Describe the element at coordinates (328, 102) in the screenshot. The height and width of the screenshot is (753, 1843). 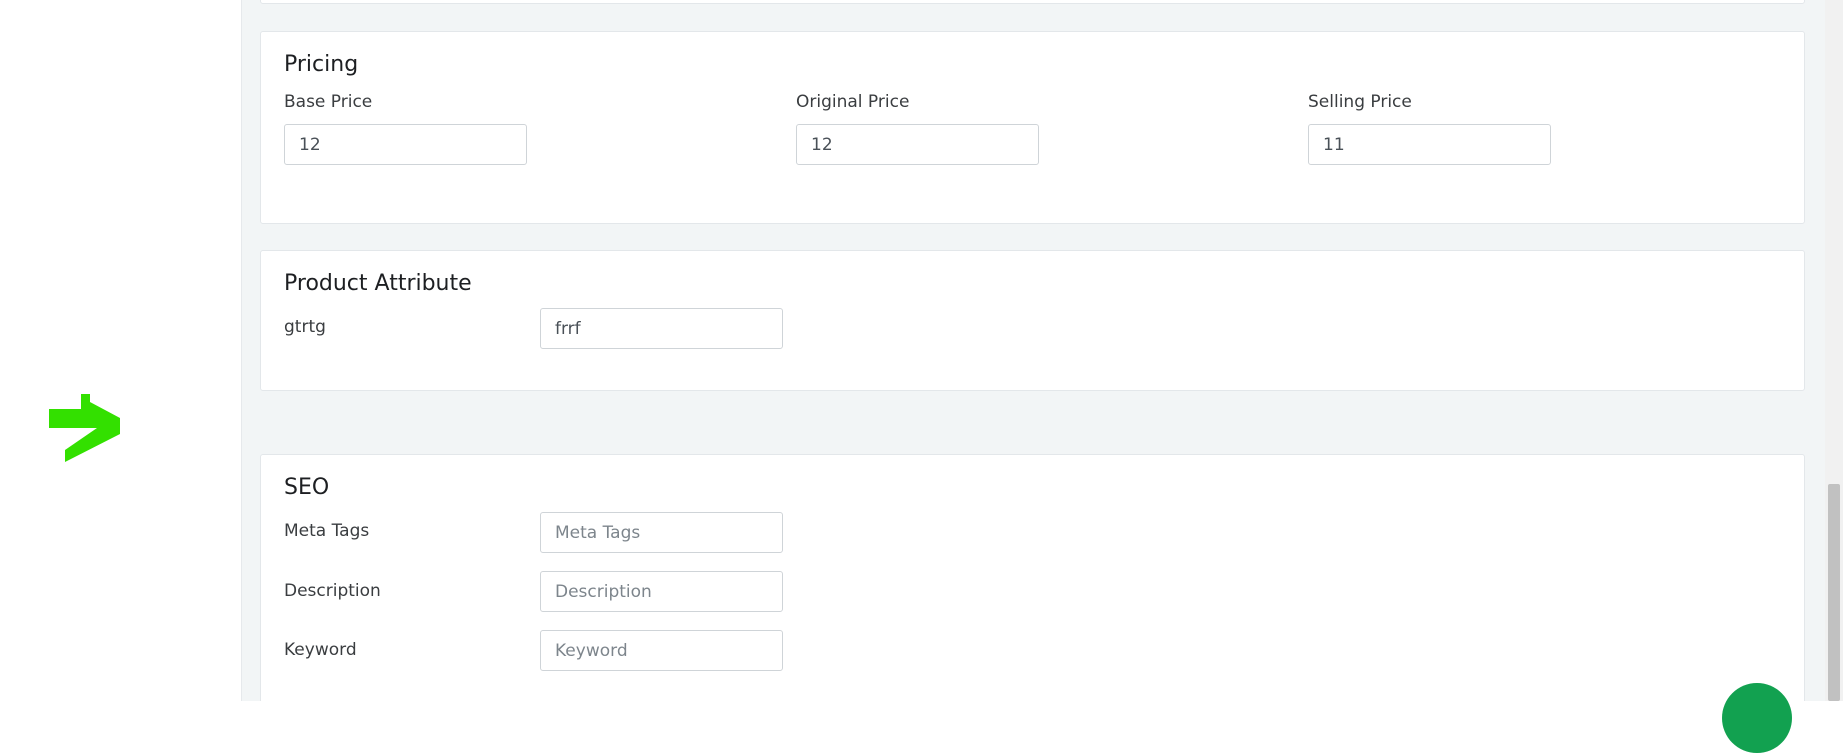
I see `base-price-label: Base Price` at that location.